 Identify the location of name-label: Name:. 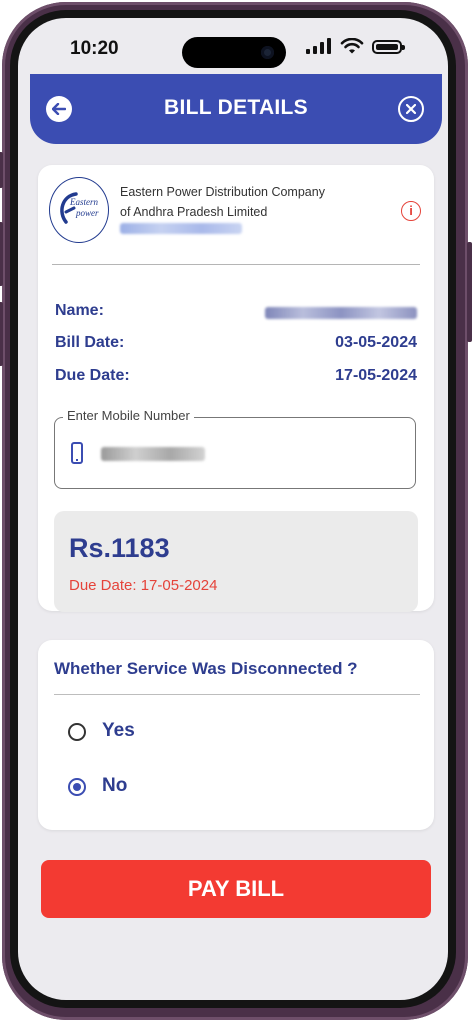
(79, 310).